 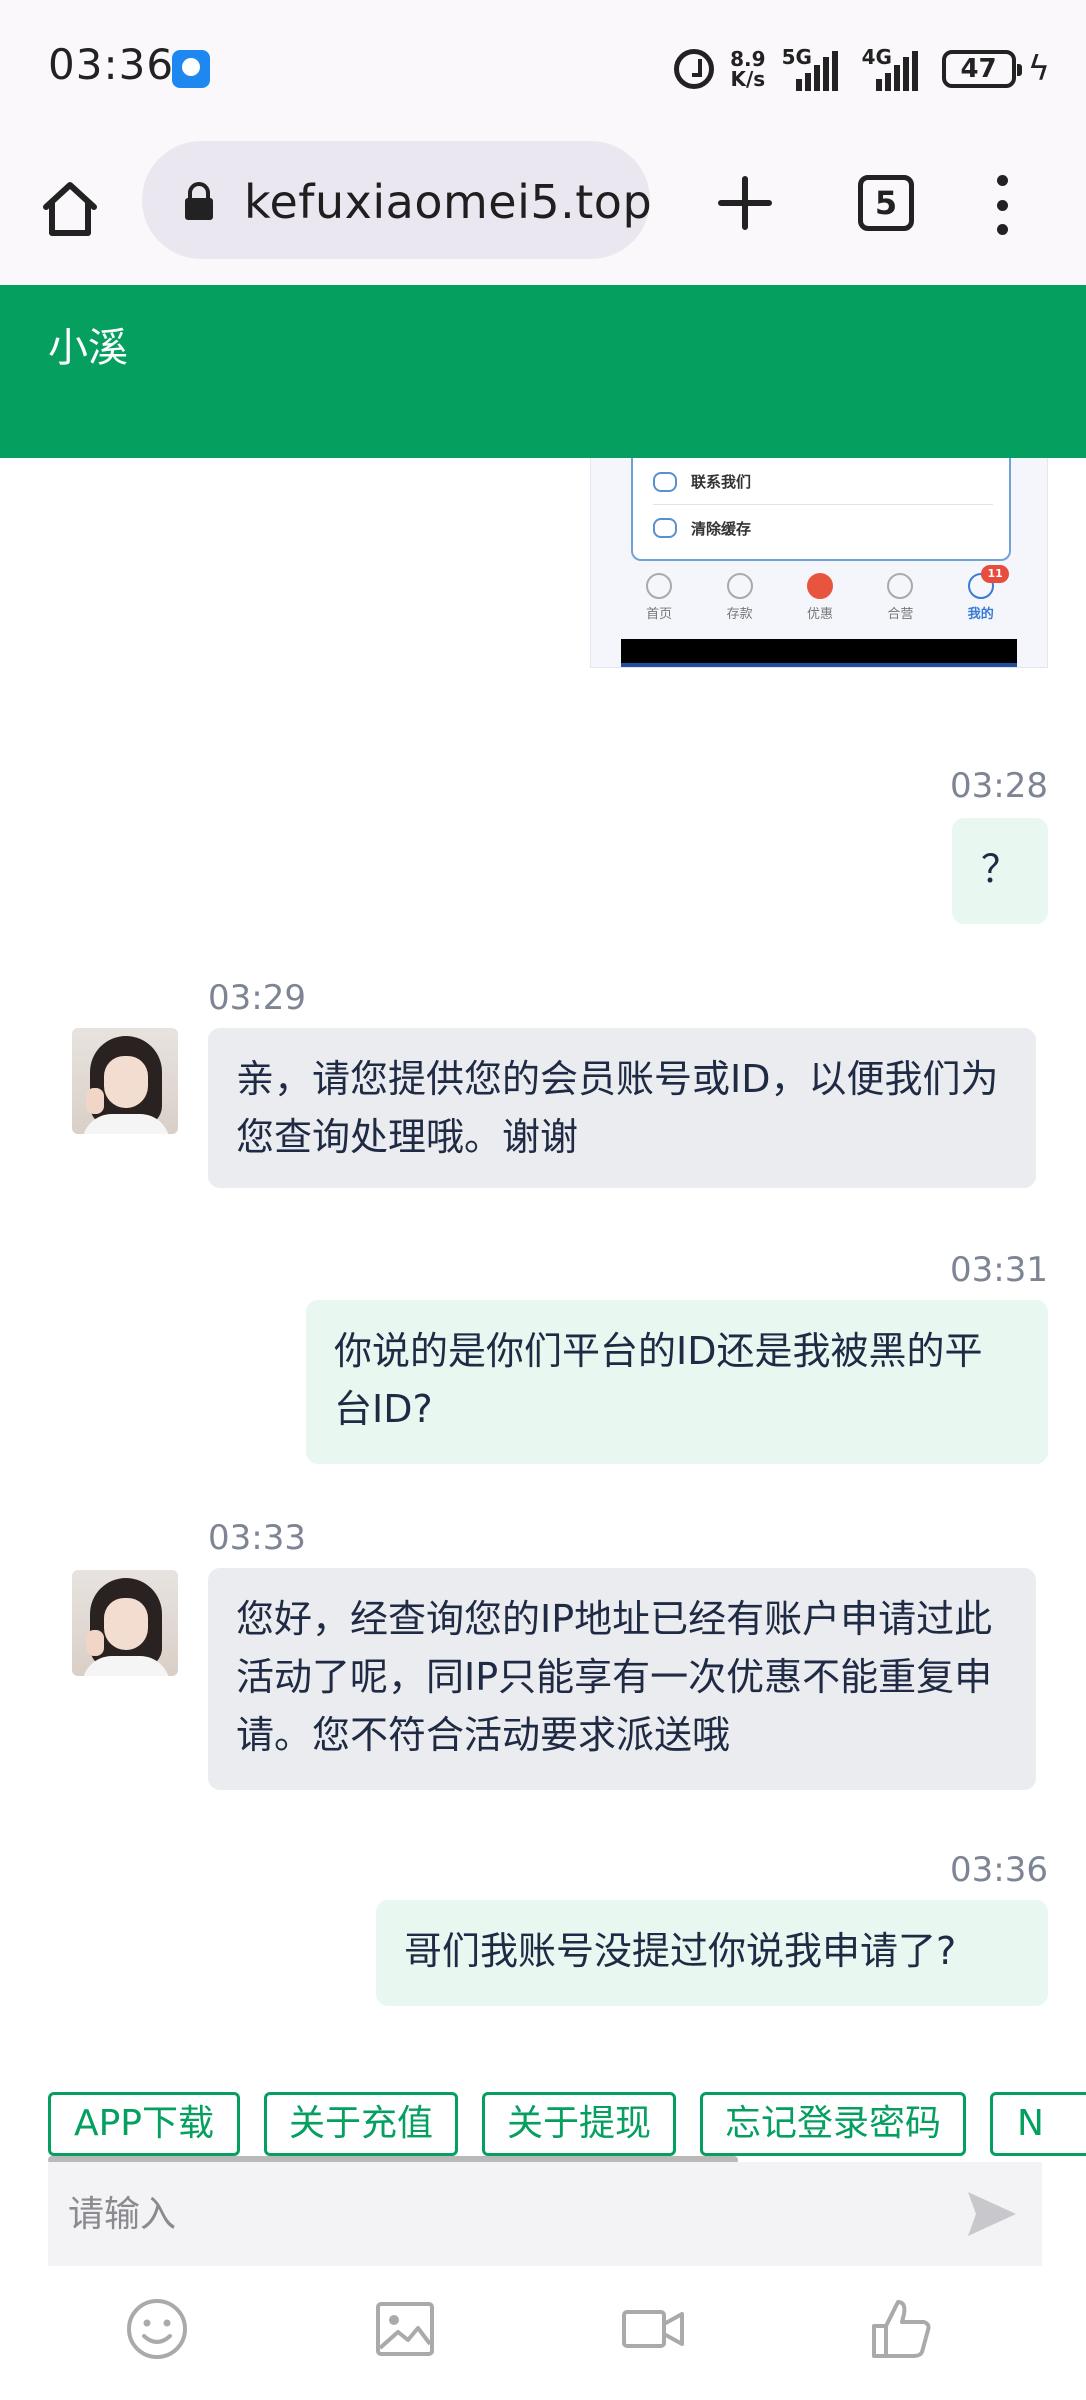 What do you see at coordinates (980, 614) in the screenshot?
I see `image-nav-label: 我的` at bounding box center [980, 614].